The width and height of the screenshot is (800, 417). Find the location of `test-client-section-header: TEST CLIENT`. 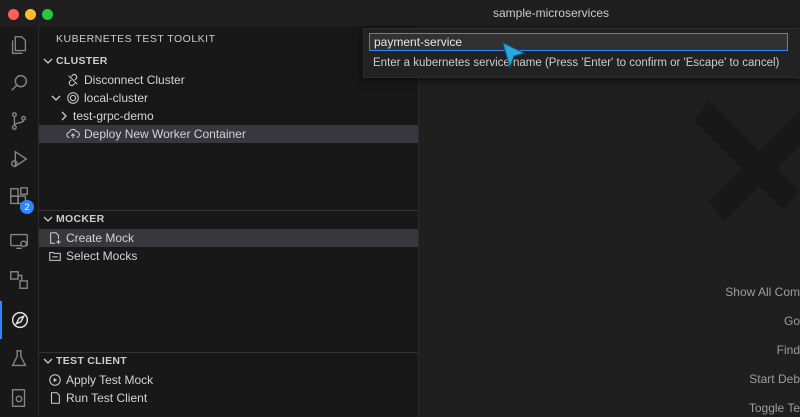

test-client-section-header: TEST CLIENT is located at coordinates (228, 362).